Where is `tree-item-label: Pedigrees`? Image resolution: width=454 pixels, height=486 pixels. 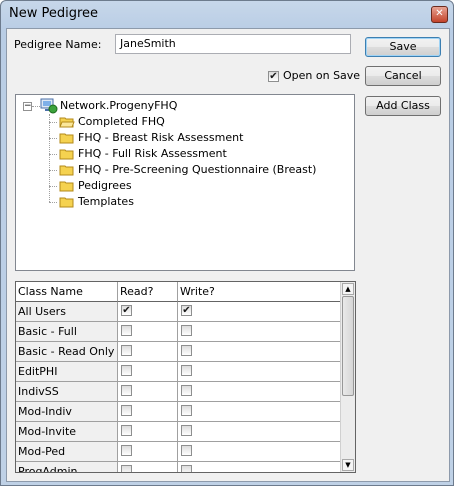 tree-item-label: Pedigrees is located at coordinates (105, 185).